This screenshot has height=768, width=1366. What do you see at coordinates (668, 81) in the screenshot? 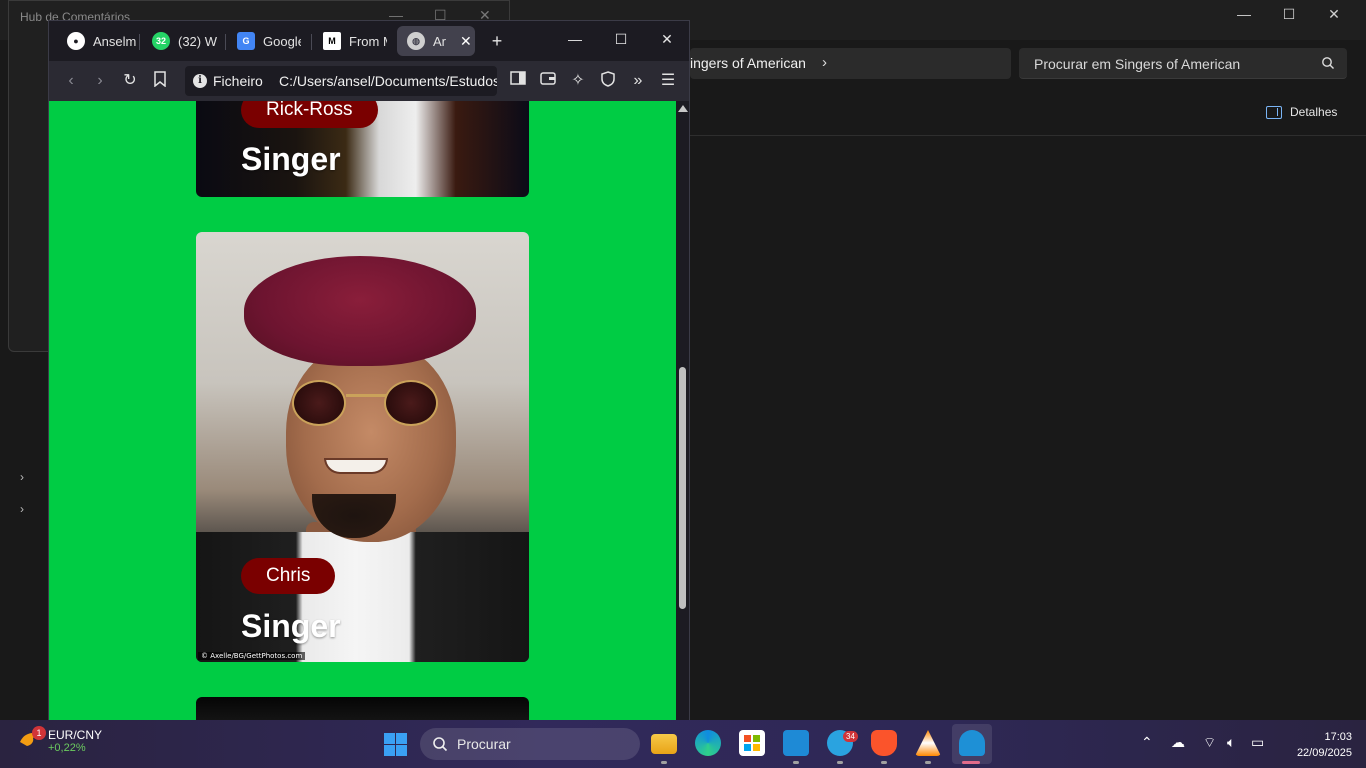
I see `menu-icon: ☰` at bounding box center [668, 81].